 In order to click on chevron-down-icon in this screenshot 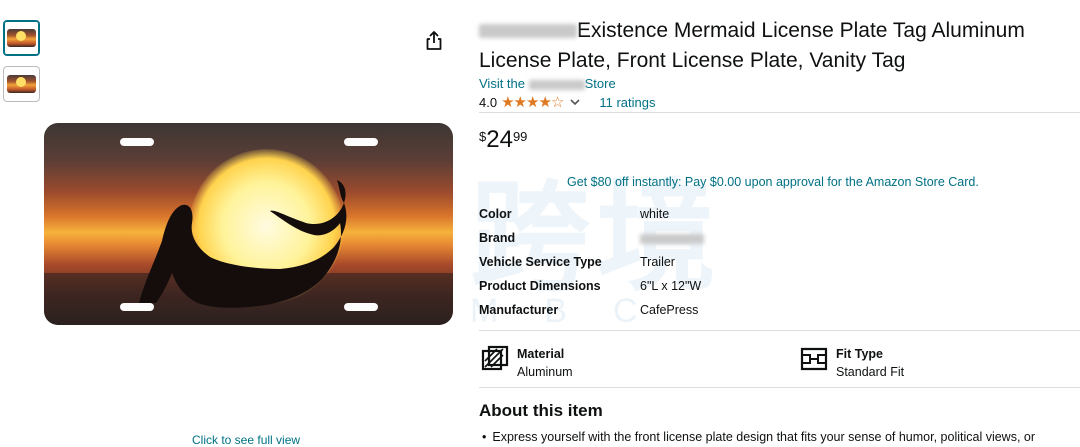, I will do `click(575, 102)`.